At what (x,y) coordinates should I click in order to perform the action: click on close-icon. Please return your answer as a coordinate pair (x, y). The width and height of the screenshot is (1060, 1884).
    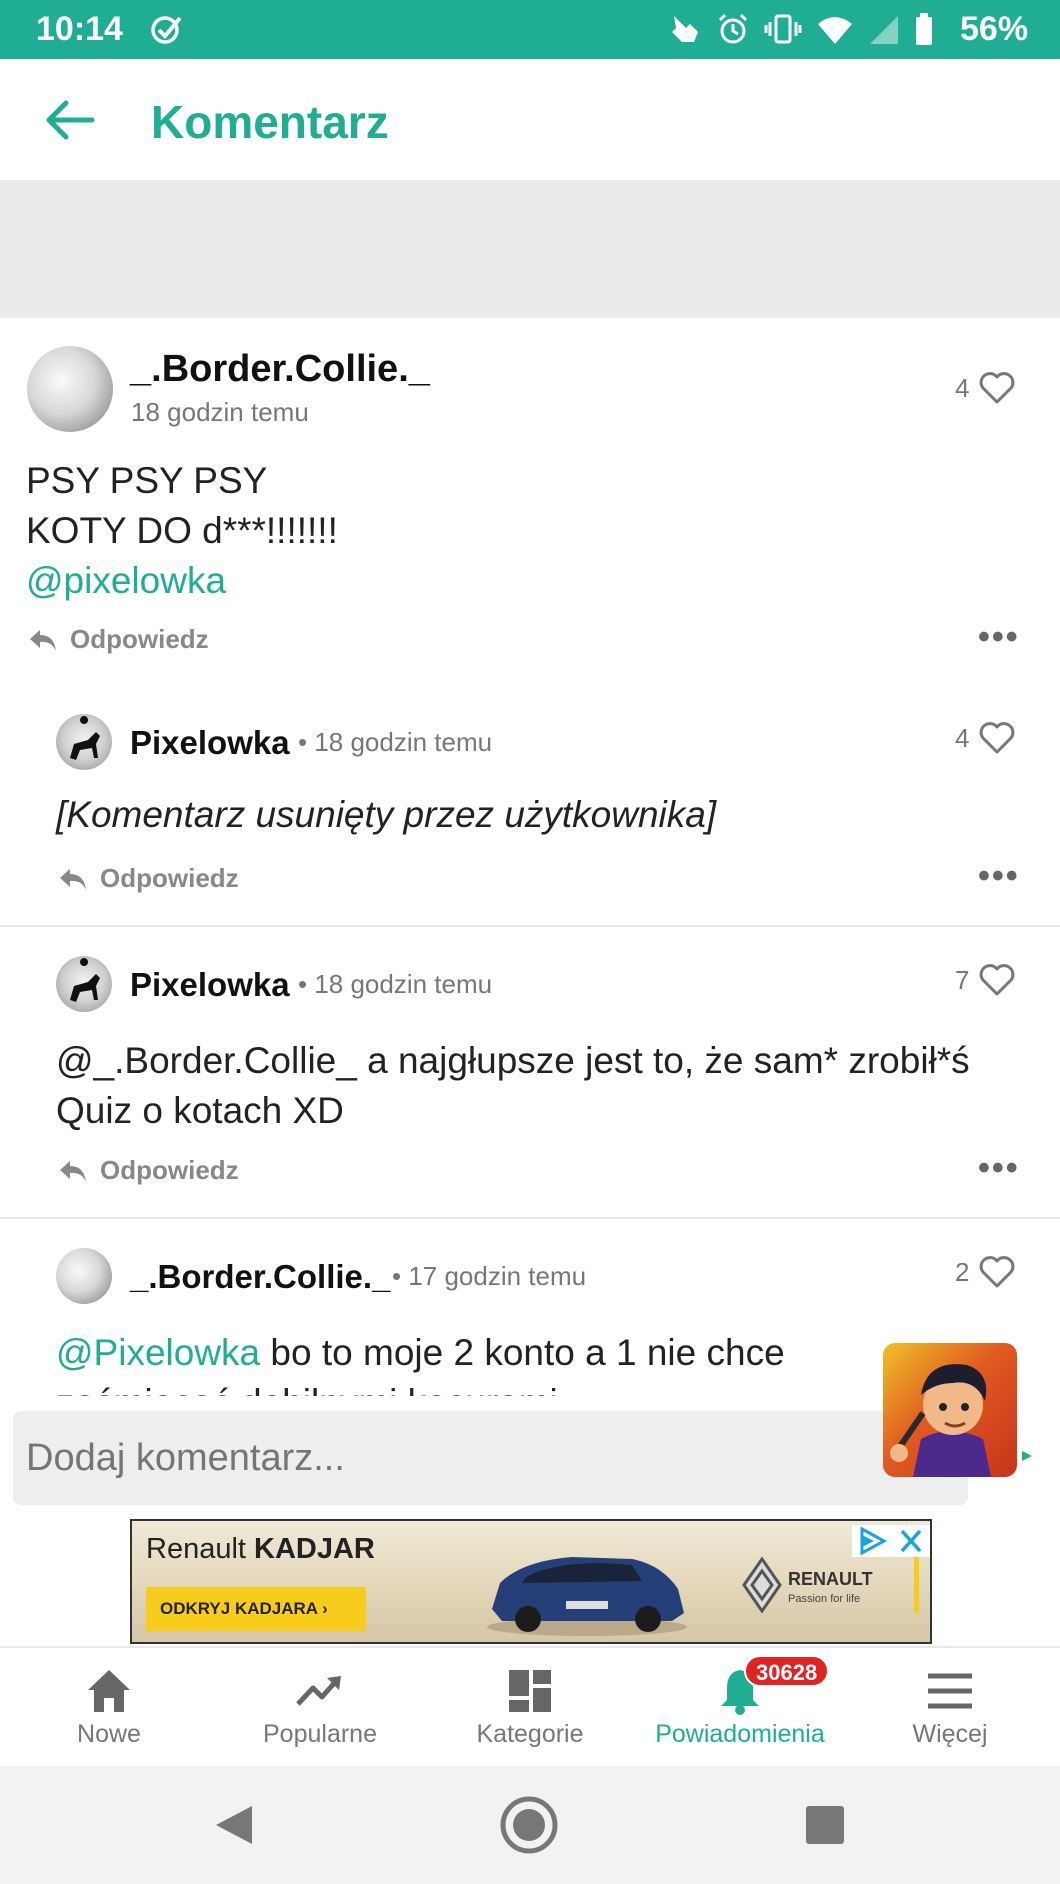
    Looking at the image, I should click on (911, 1541).